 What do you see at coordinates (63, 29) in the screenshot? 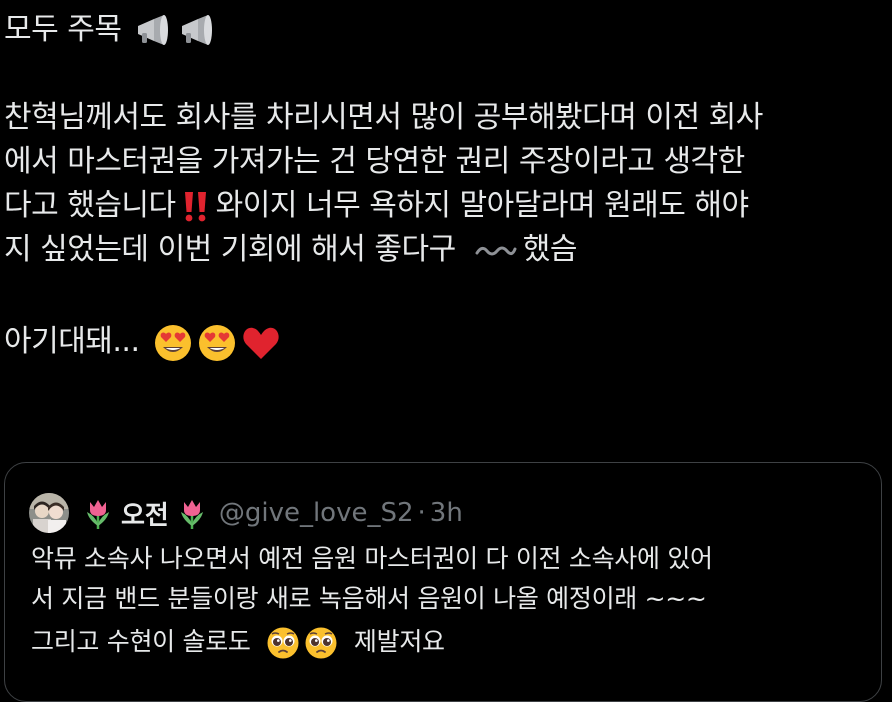
I see `tweet-text-line-1: 모두 주목` at bounding box center [63, 29].